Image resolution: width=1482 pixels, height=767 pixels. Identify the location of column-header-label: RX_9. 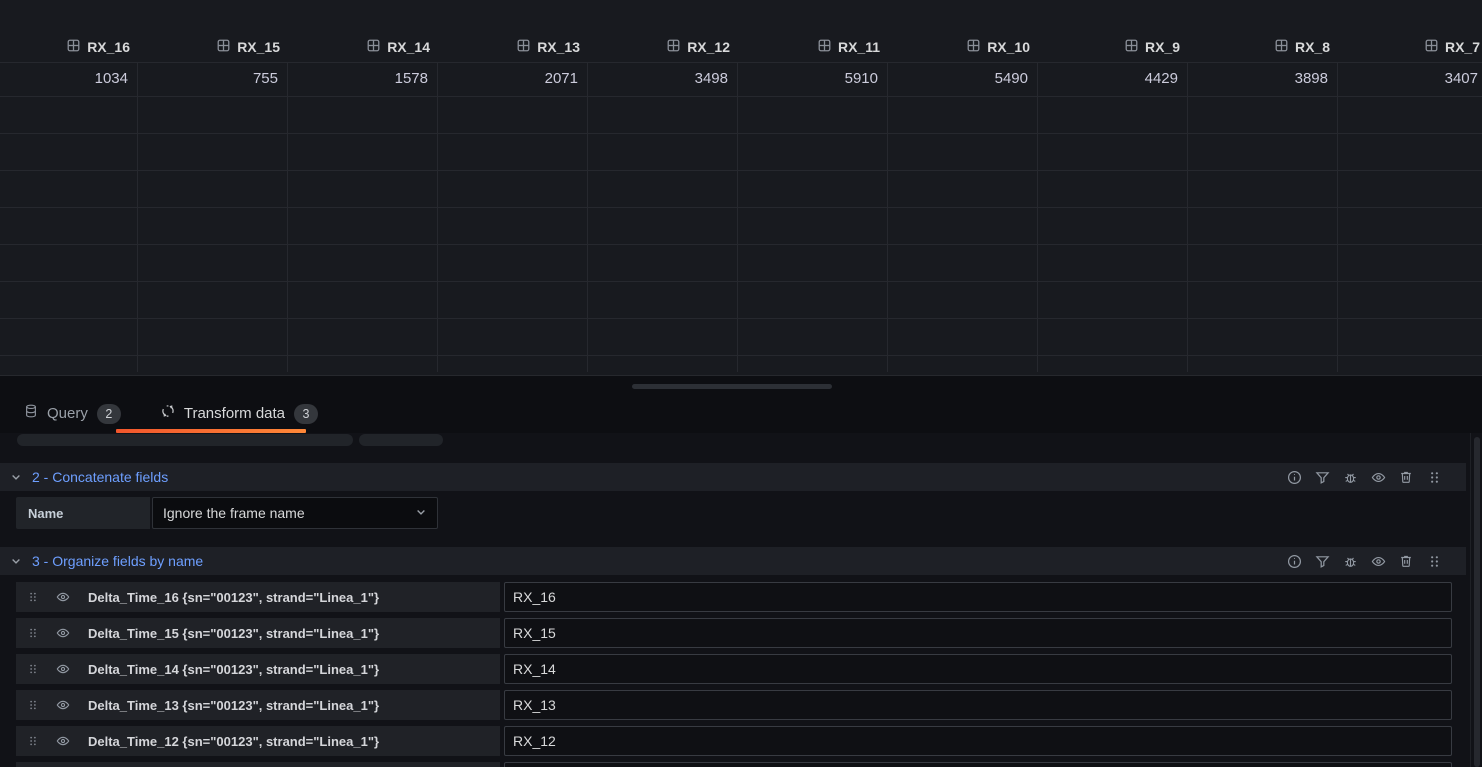
(1162, 47).